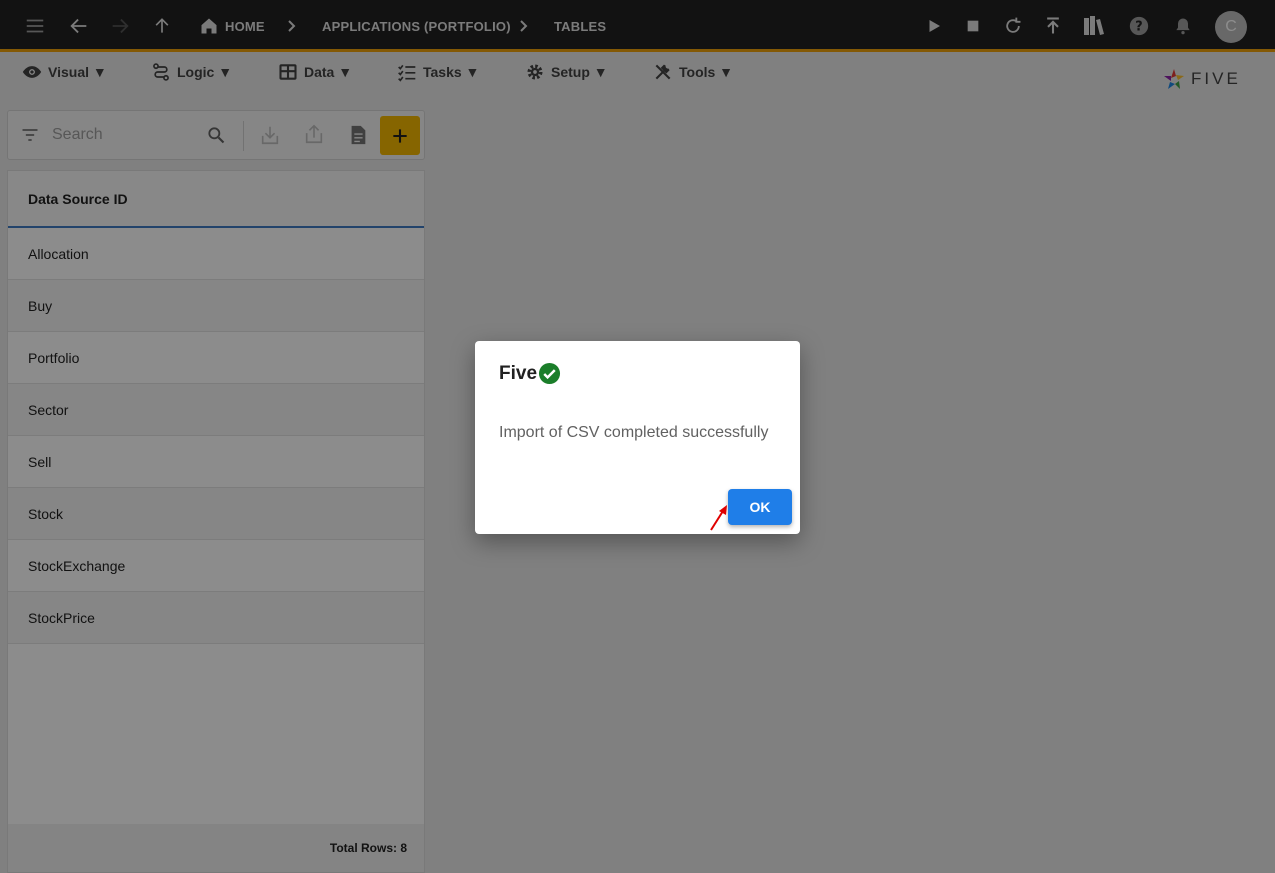 This screenshot has width=1275, height=873. I want to click on red-arrow-pointer-icon, so click(718, 518).